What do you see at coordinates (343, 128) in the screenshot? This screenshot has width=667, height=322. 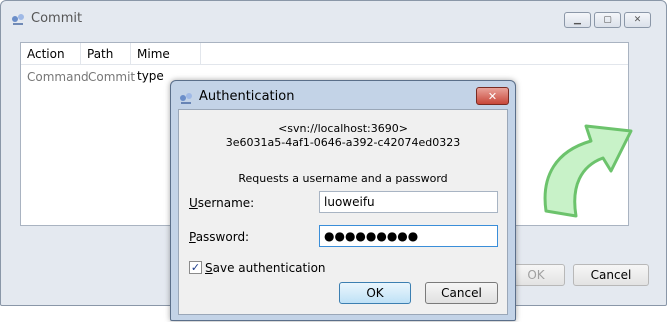 I see `realm-url: <svn://localhost:3690>` at bounding box center [343, 128].